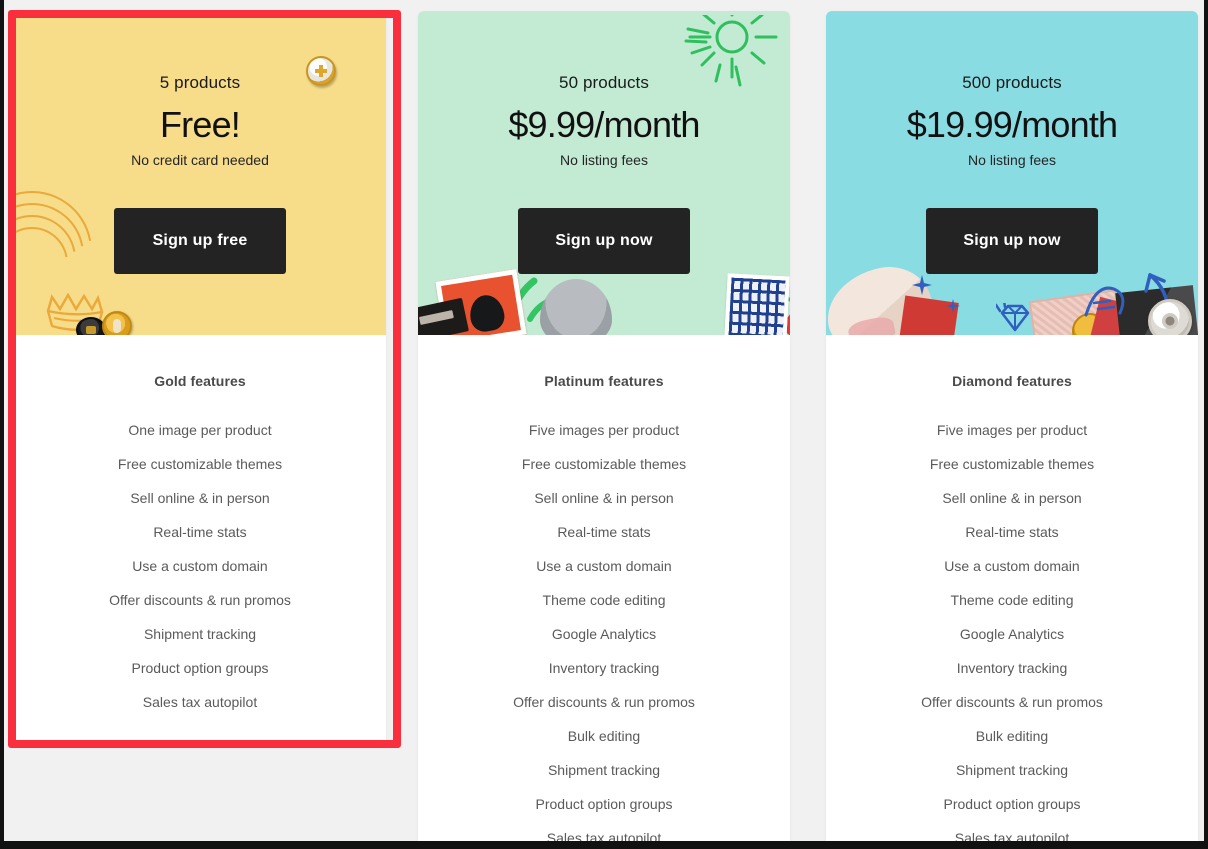  I want to click on plan-product-limit: 500 products, so click(1012, 82).